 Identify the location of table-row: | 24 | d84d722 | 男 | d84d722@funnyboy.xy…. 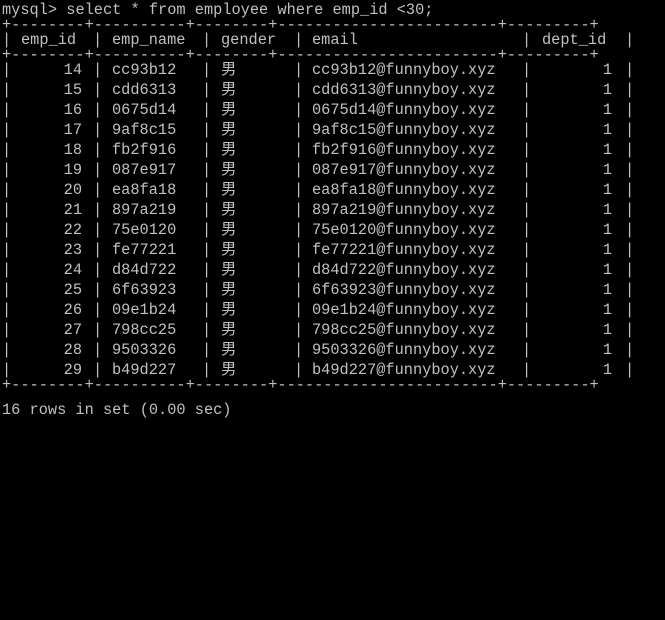
(318, 270).